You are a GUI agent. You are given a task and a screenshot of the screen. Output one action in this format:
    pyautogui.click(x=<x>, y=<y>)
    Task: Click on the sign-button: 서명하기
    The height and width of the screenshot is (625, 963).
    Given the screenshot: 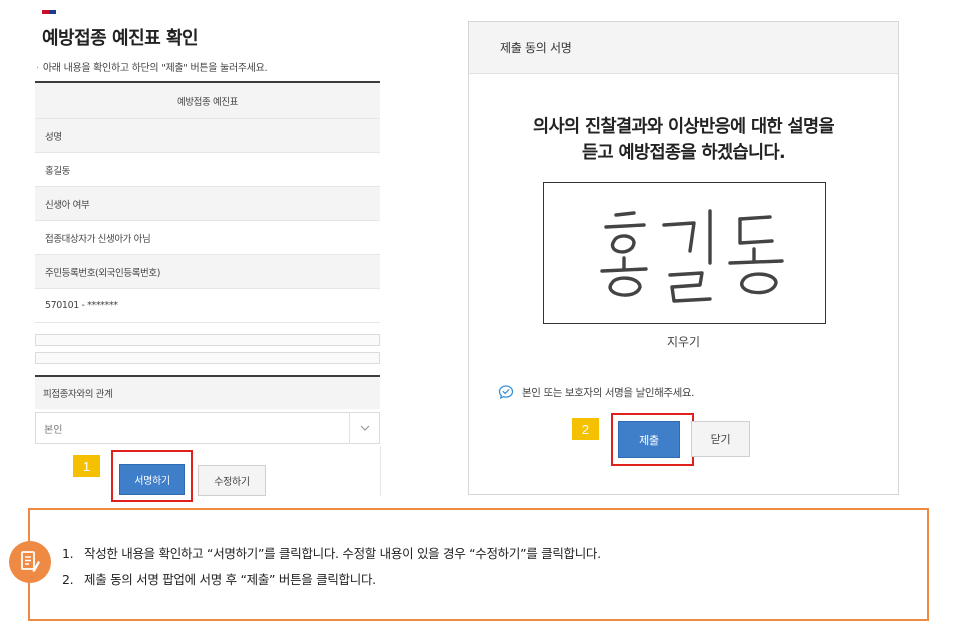 What is the action you would take?
    pyautogui.click(x=152, y=479)
    